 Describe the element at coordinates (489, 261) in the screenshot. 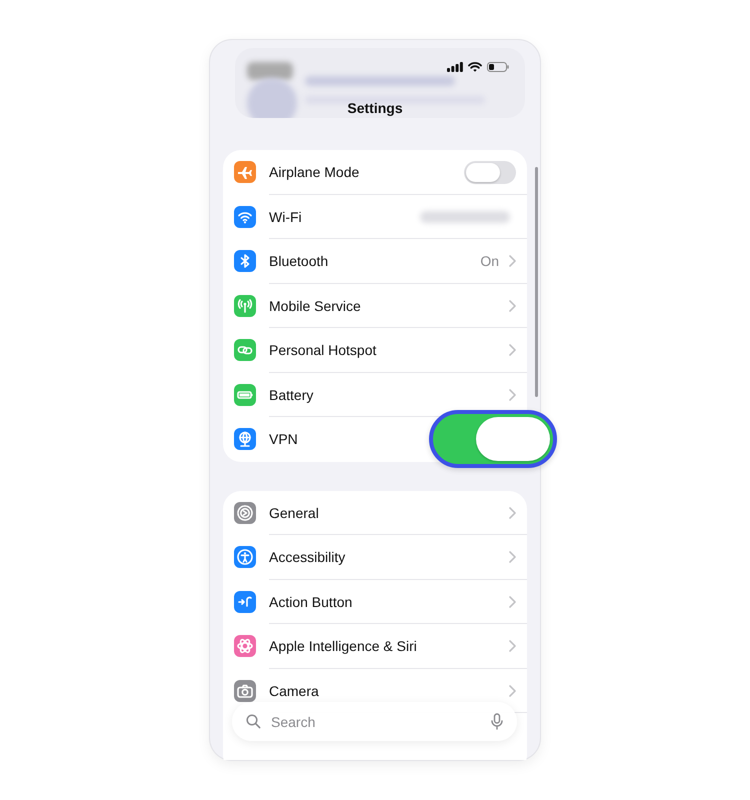

I see `row-value: On` at that location.